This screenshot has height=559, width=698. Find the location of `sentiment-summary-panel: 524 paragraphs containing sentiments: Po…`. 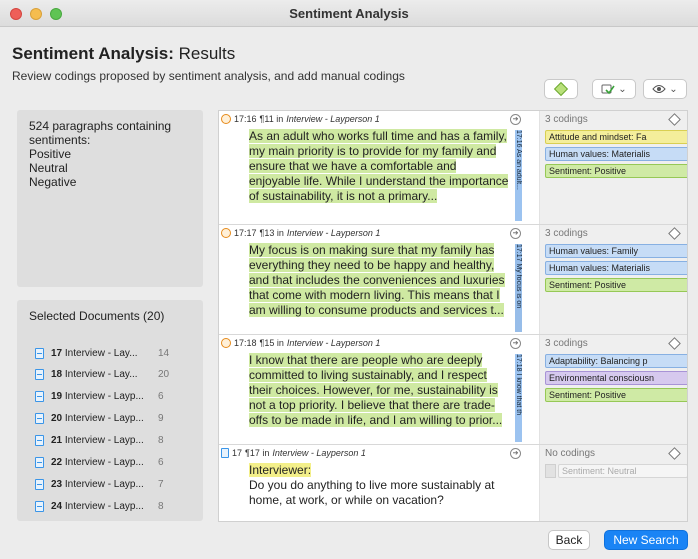

sentiment-summary-panel: 524 paragraphs containing sentiments: Po… is located at coordinates (110, 198).